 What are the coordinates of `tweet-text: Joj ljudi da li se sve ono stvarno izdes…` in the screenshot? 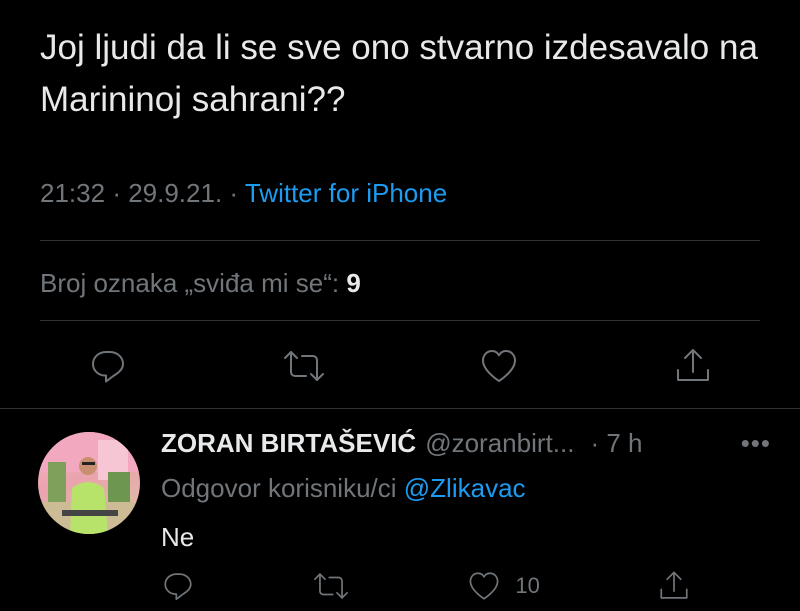 It's located at (399, 73).